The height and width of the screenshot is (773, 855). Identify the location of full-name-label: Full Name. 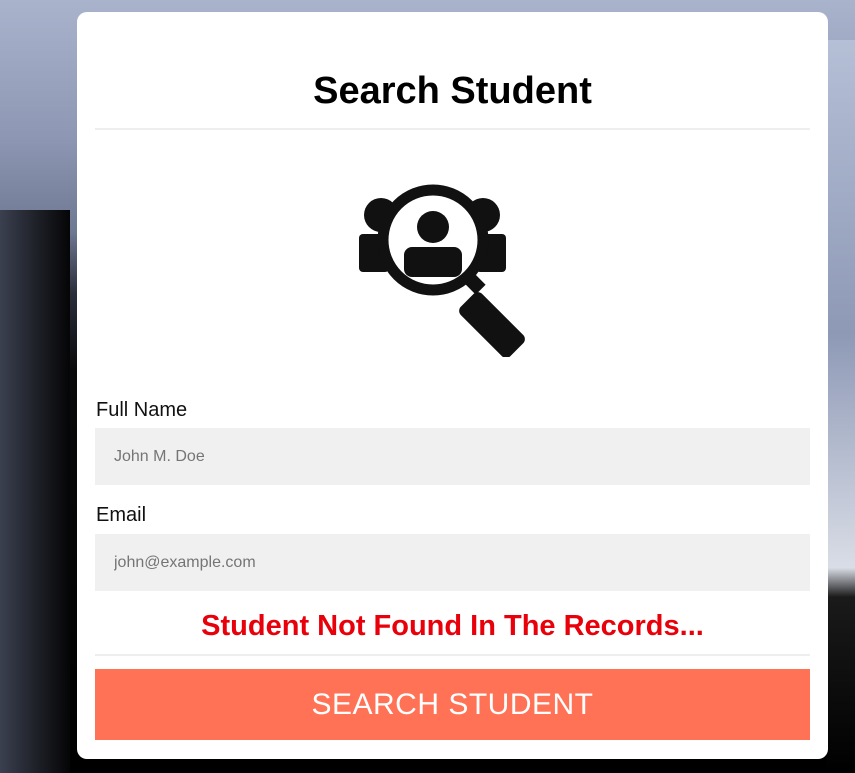
(142, 410).